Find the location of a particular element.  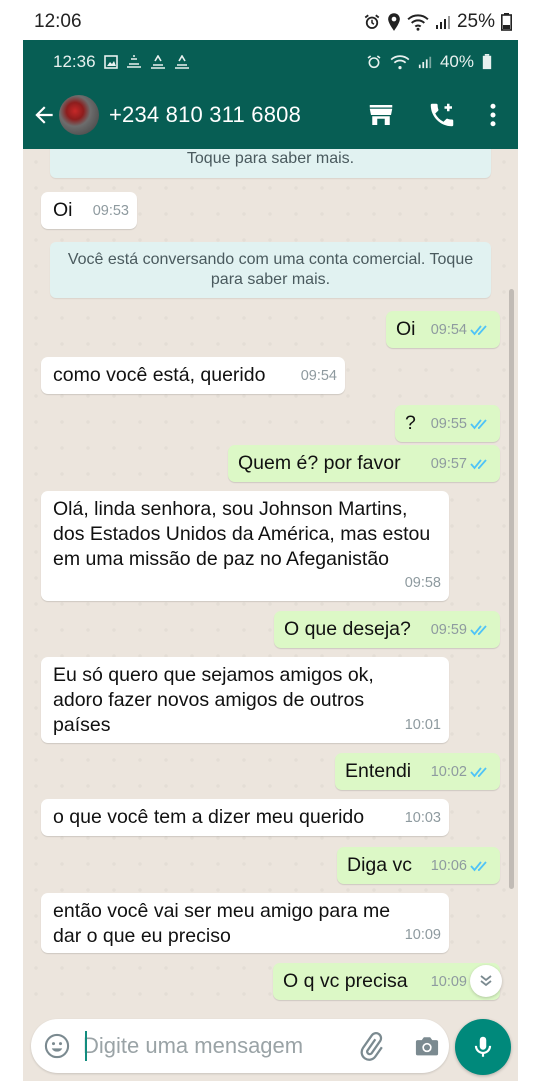

message-meta: 09:59 is located at coordinates (461, 630).